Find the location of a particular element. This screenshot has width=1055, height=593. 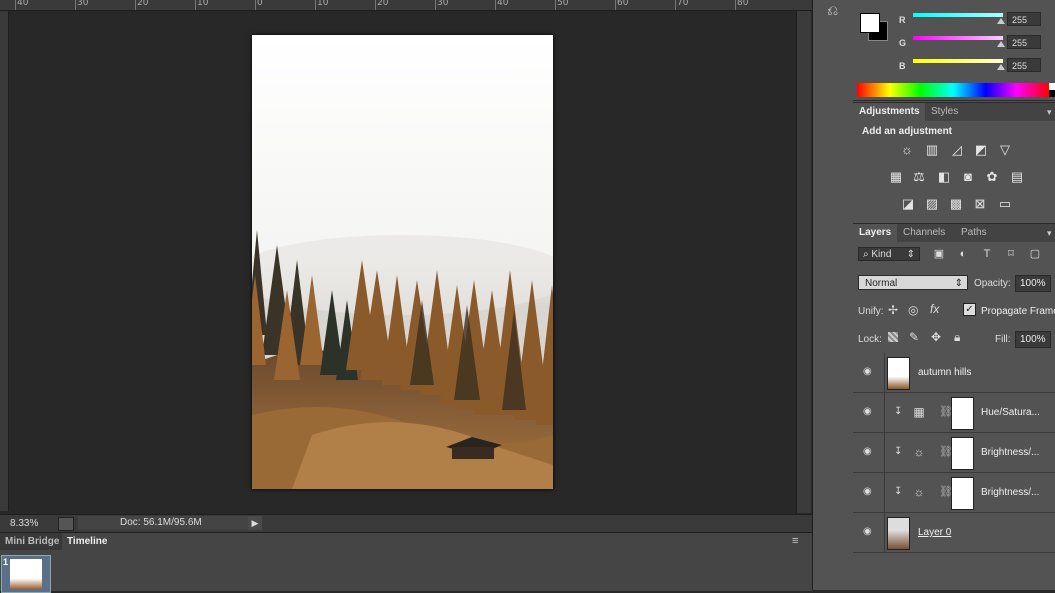

tab-layers: Layers is located at coordinates (875, 233).